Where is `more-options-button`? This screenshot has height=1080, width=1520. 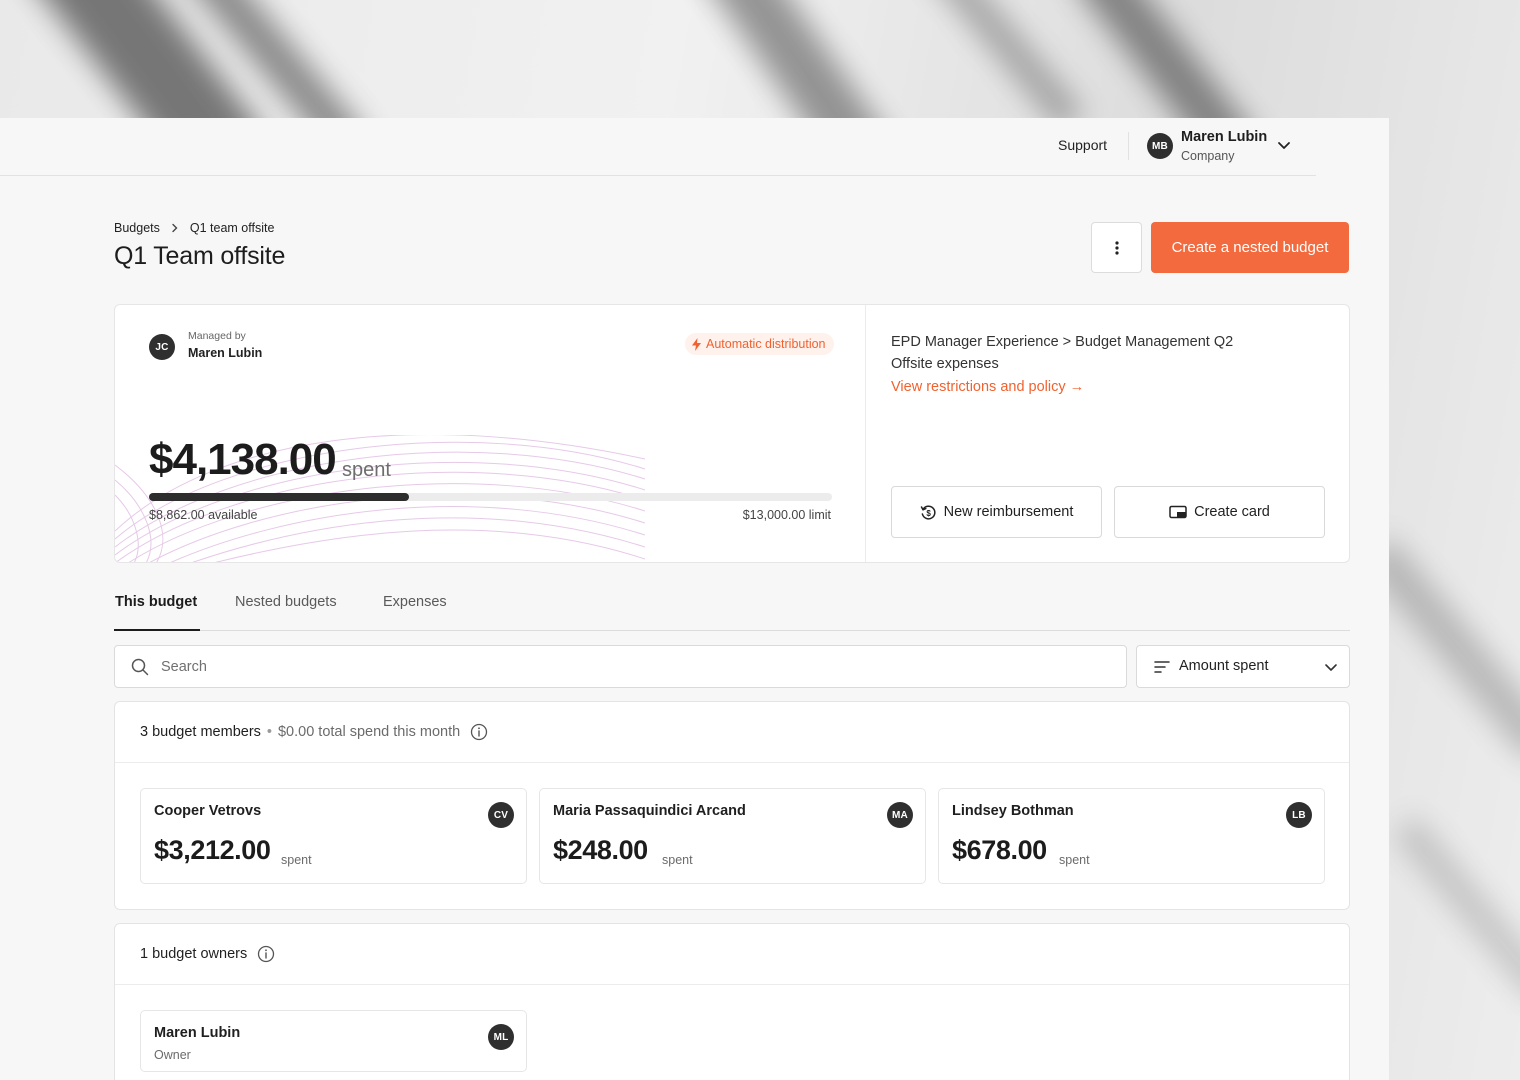 more-options-button is located at coordinates (1116, 247).